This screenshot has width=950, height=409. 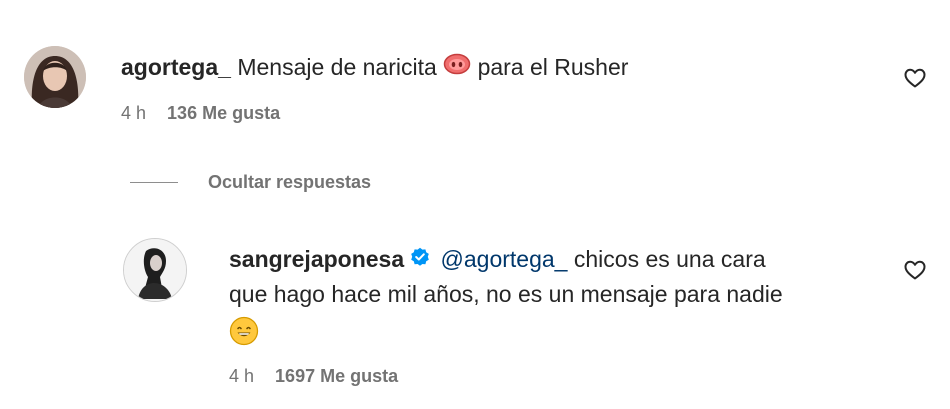 What do you see at coordinates (290, 181) in the screenshot?
I see `hide-replies-label: Ocultar respuestas` at bounding box center [290, 181].